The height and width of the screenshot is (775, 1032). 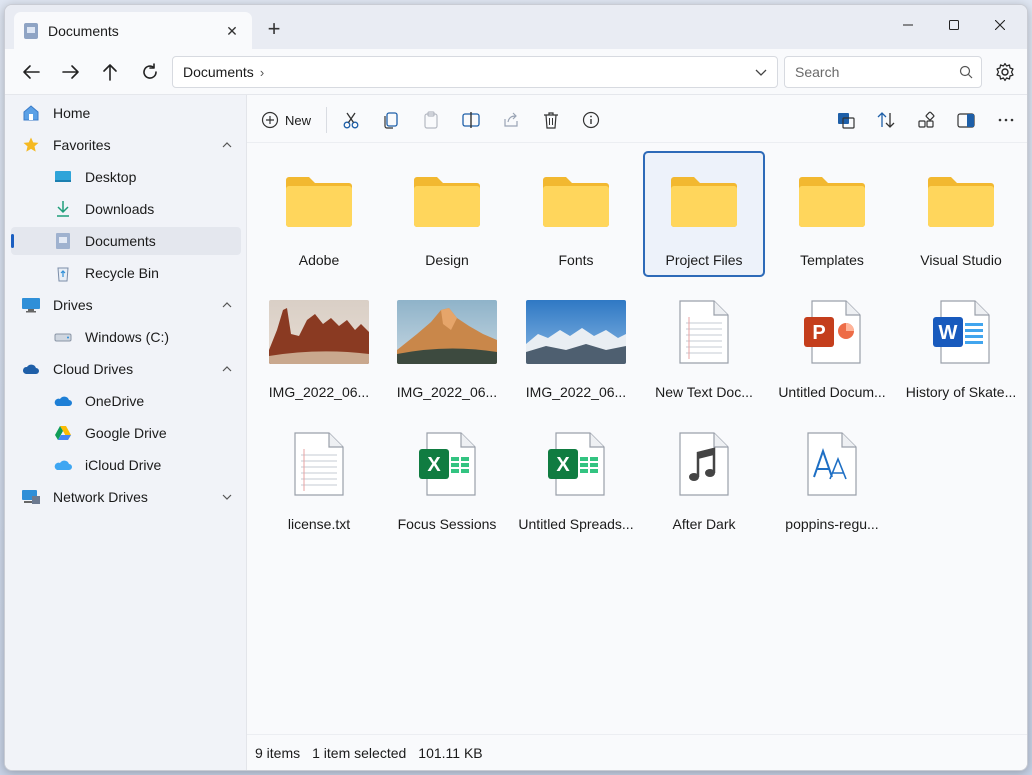 I want to click on preview-pane-button, so click(x=966, y=120).